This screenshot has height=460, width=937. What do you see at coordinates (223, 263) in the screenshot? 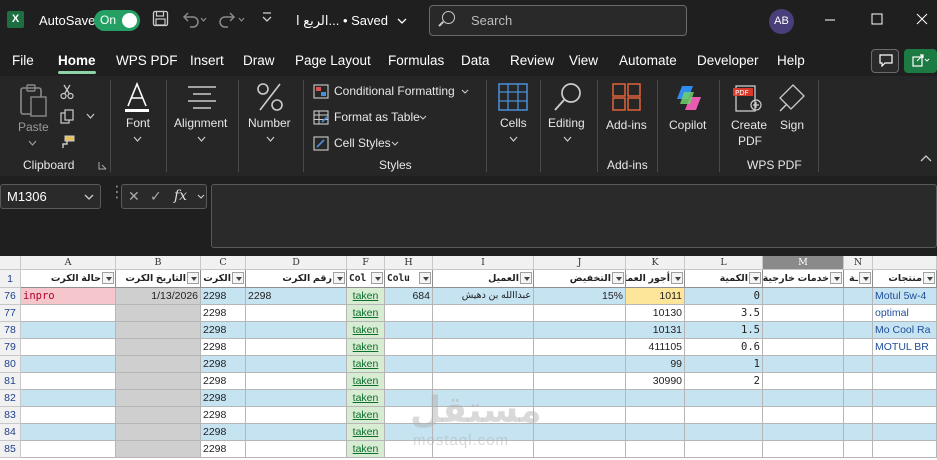
I see `column-header-c: C` at bounding box center [223, 263].